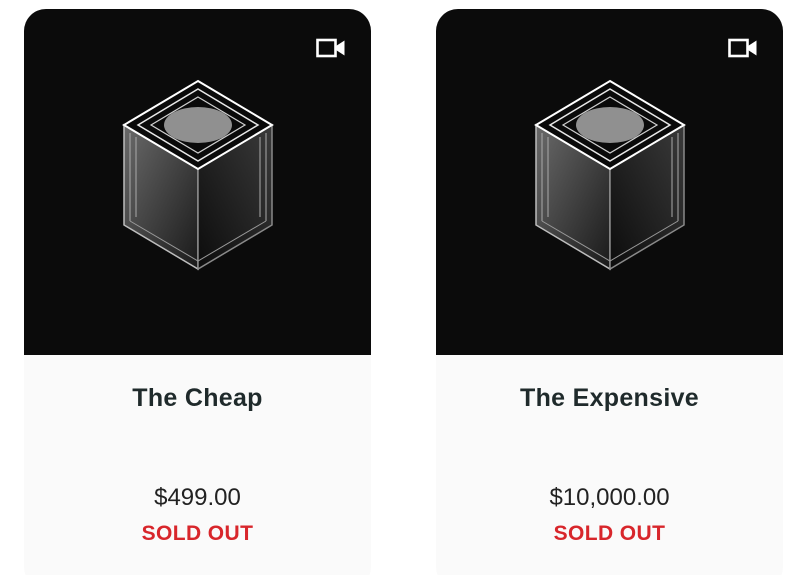 The width and height of the screenshot is (800, 575). I want to click on product-price: $499.00, so click(197, 497).